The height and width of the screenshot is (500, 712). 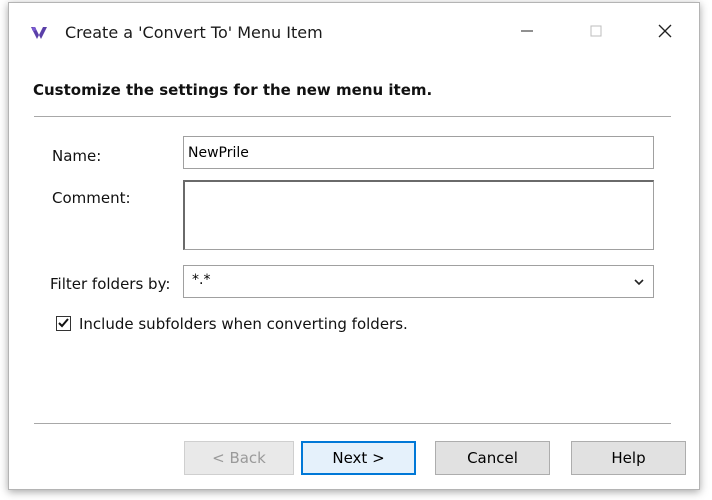 What do you see at coordinates (418, 281) in the screenshot?
I see `filter-dropdown: *.*` at bounding box center [418, 281].